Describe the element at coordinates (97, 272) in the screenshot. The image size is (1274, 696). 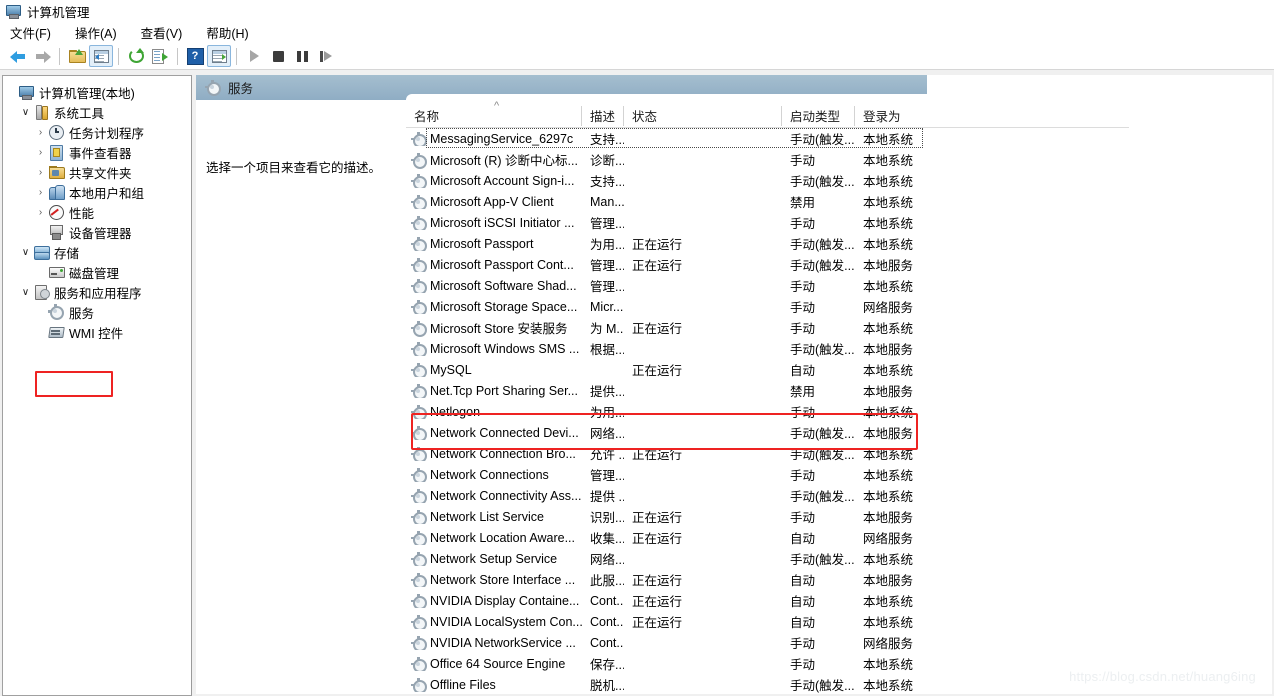
I see `tree-item-9: 磁盘管理` at that location.